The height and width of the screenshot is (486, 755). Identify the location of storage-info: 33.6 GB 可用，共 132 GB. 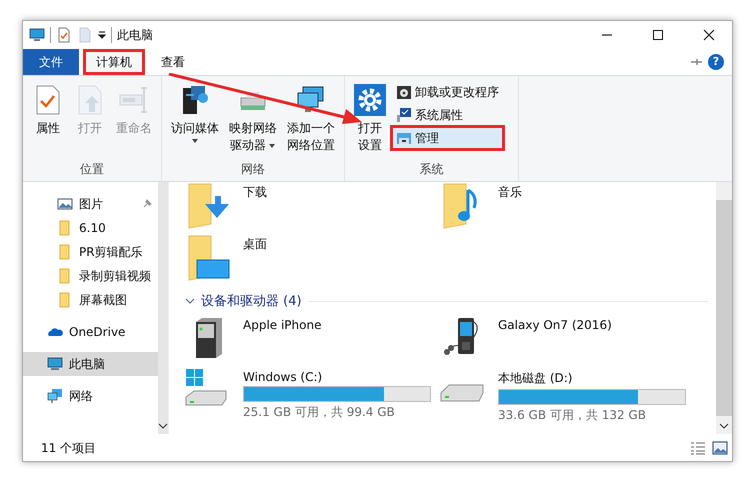
(572, 415).